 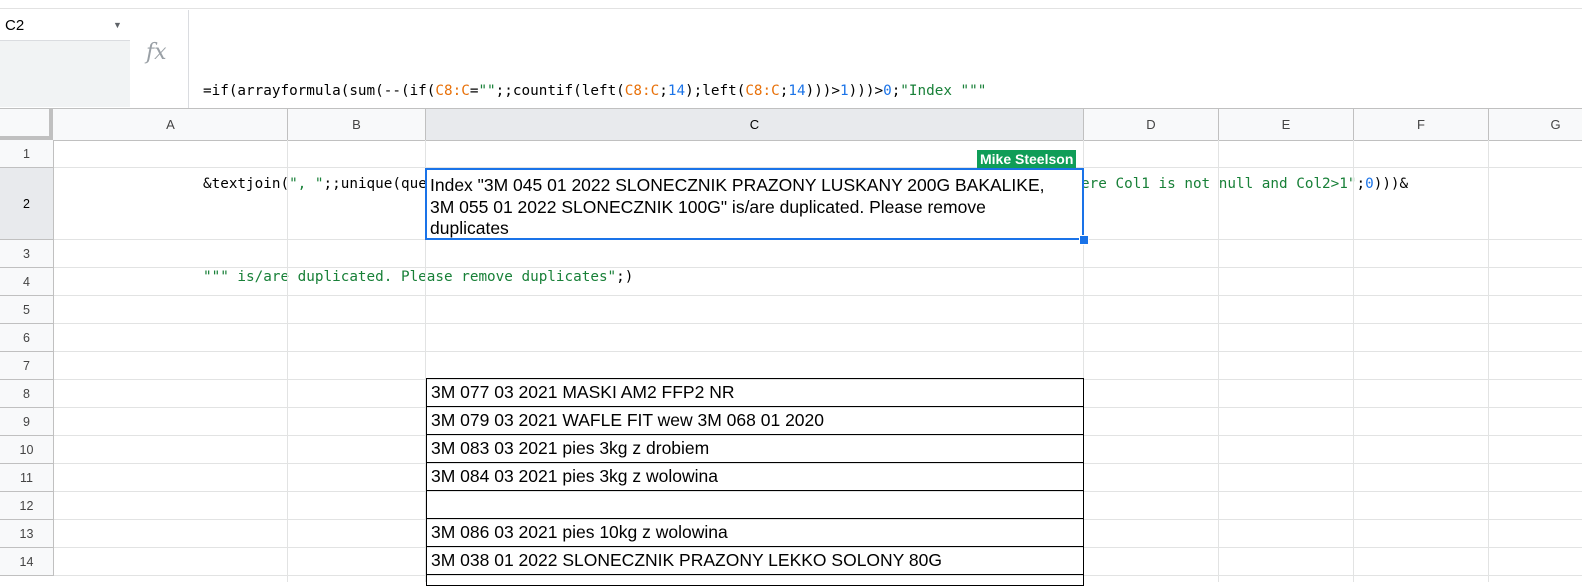 What do you see at coordinates (1286, 124) in the screenshot?
I see `column-header-e: E` at bounding box center [1286, 124].